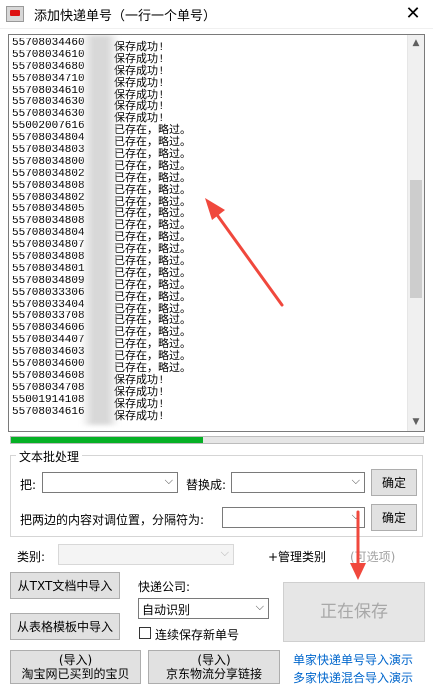 Image resolution: width=433 pixels, height=689 pixels. I want to click on save-button-label: 正在保存, so click(354, 612).